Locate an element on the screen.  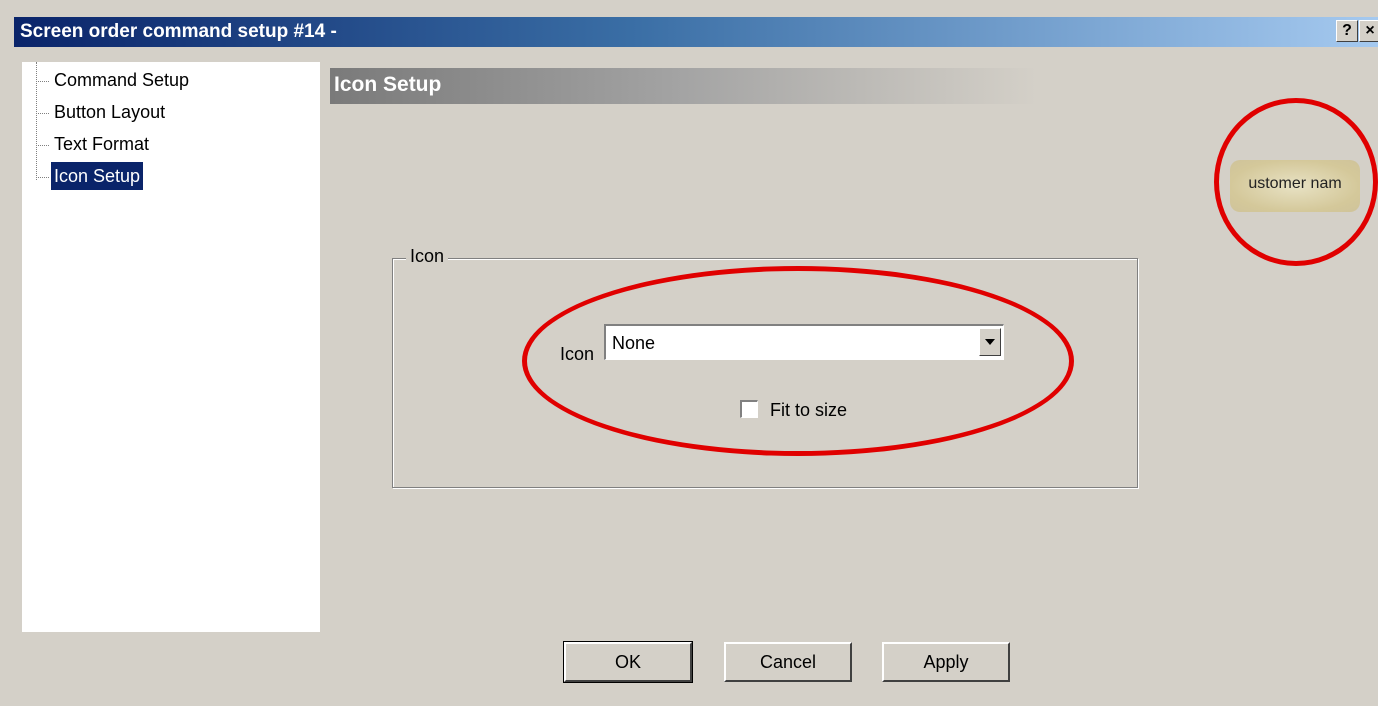
tree-item-label: Button Layout is located at coordinates (110, 112).